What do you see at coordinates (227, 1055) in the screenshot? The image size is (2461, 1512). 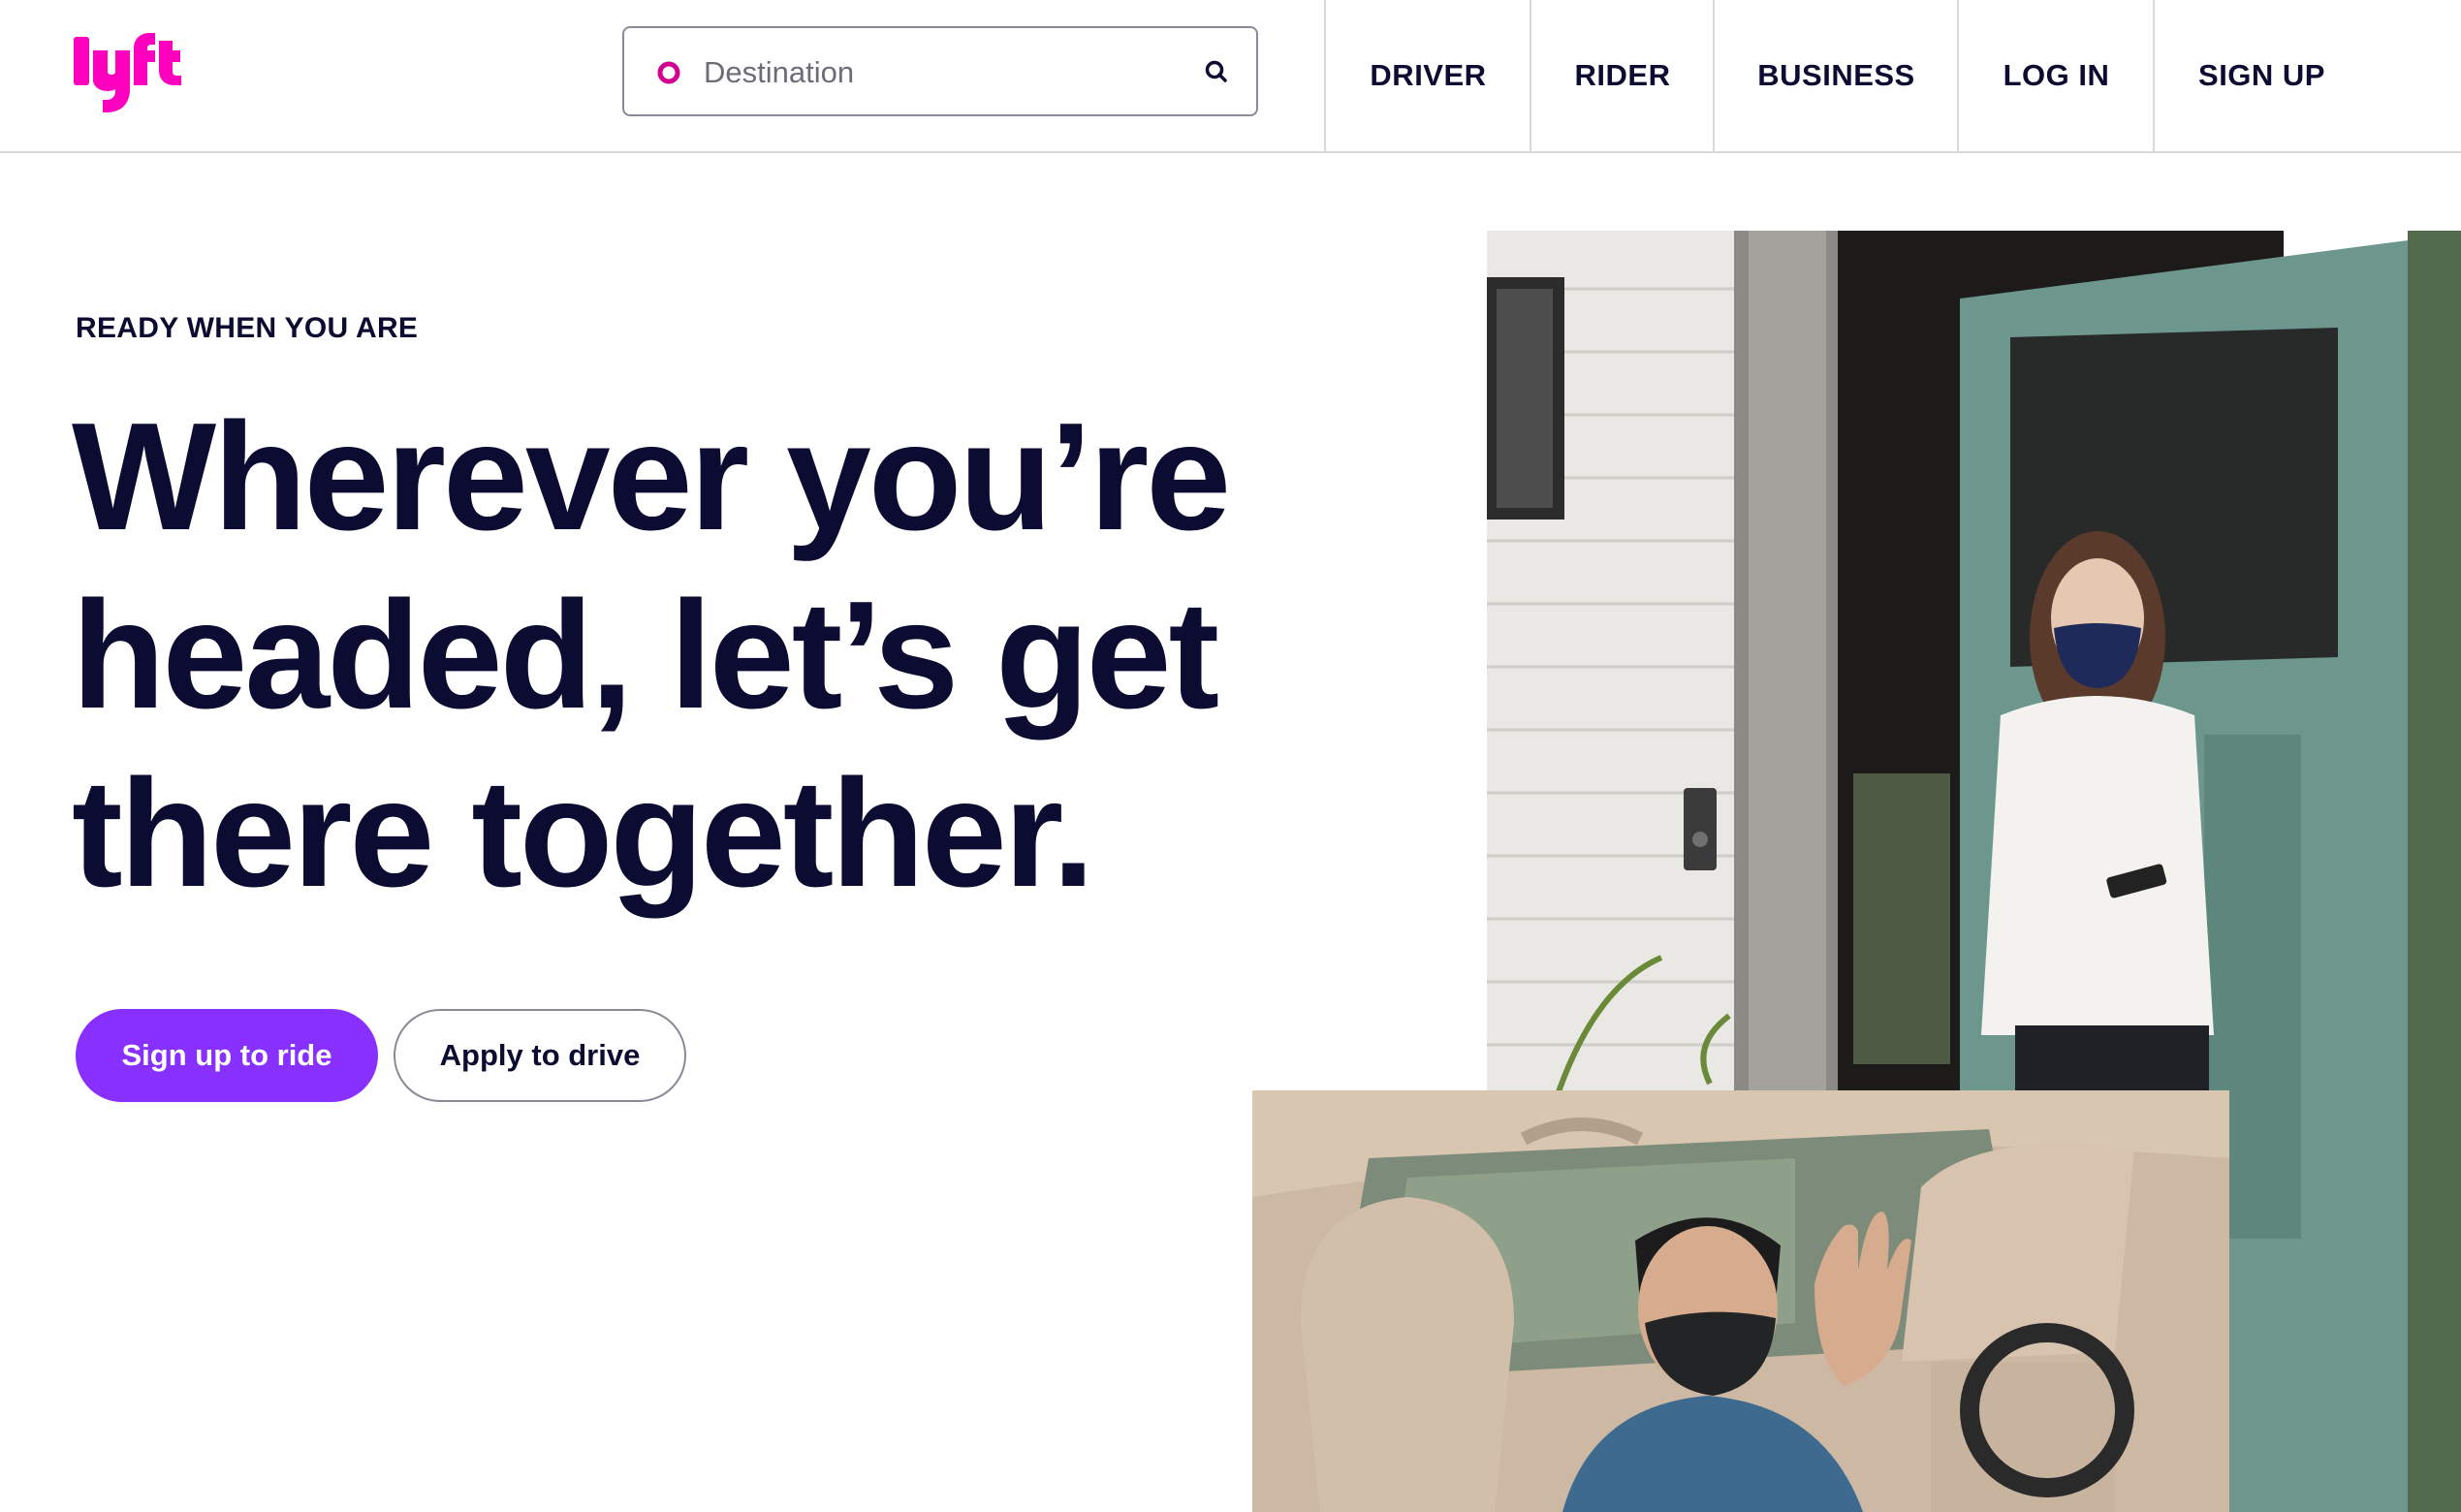 I see `sign-up-to-ride-button: Sign up to ride` at bounding box center [227, 1055].